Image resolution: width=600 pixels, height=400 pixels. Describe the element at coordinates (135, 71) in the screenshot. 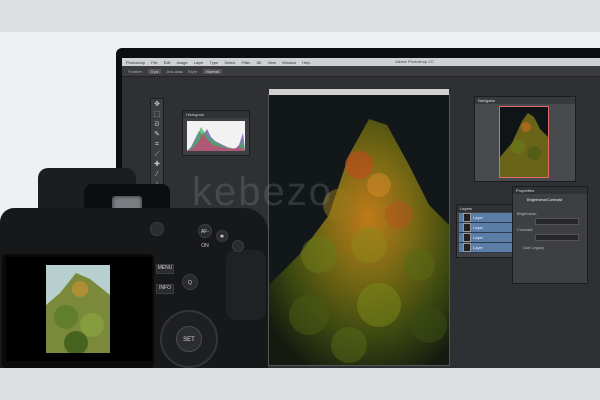

I see `option-feather-label: Feather:` at that location.